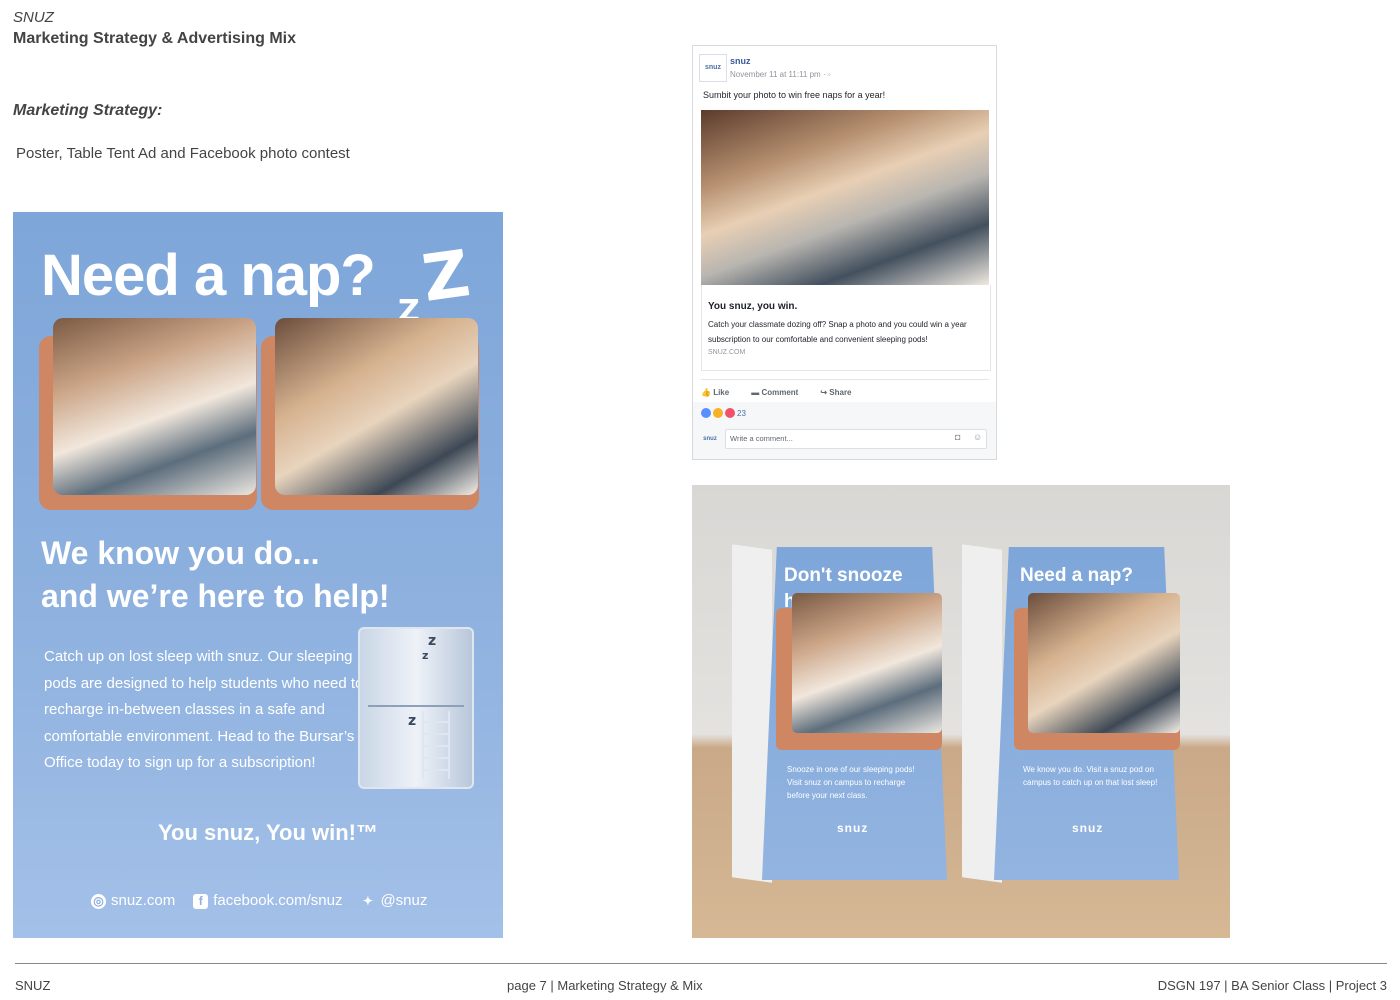 This screenshot has width=1400, height=1000. What do you see at coordinates (829, 74) in the screenshot?
I see `globe-icon: ◦` at bounding box center [829, 74].